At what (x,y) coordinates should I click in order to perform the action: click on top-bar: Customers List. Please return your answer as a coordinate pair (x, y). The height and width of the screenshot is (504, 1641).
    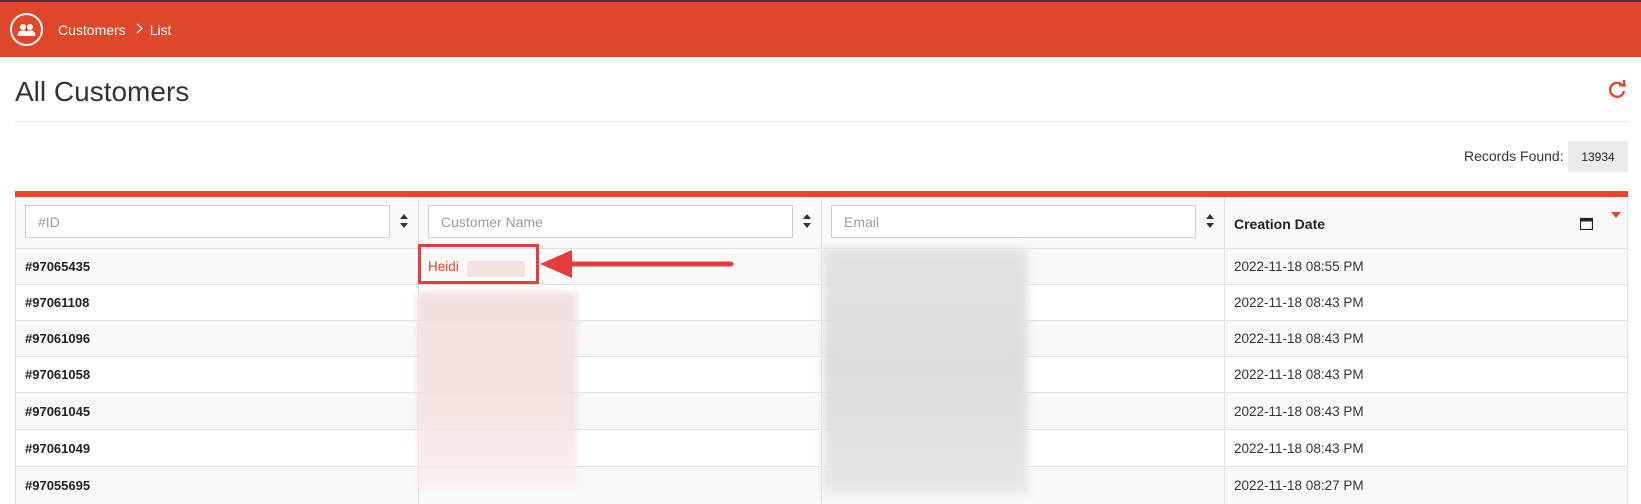
    Looking at the image, I should click on (820, 29).